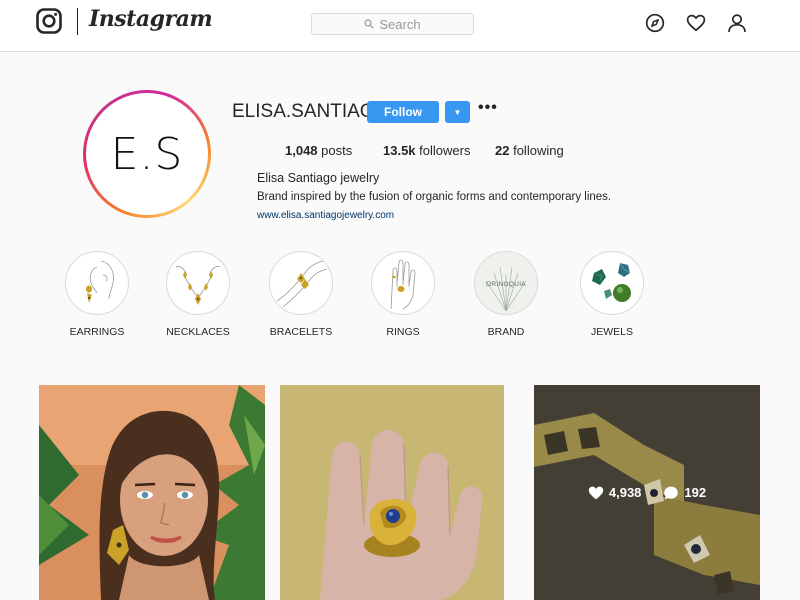 The width and height of the screenshot is (800, 600). What do you see at coordinates (445, 150) in the screenshot?
I see `followers-label: followers` at bounding box center [445, 150].